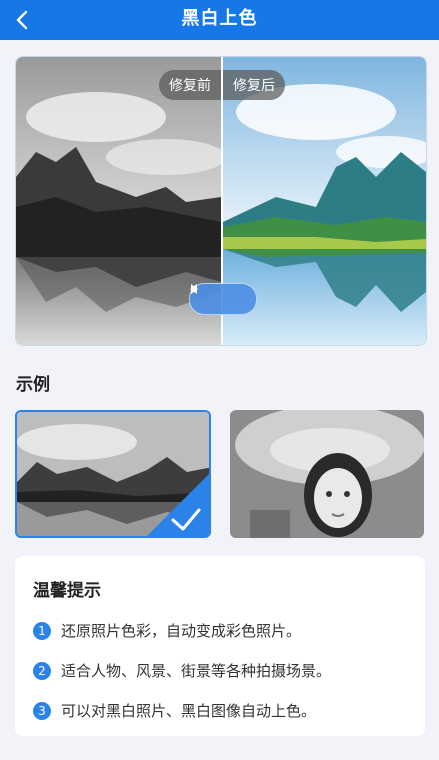 This screenshot has height=760, width=439. What do you see at coordinates (42, 630) in the screenshot?
I see `tip-number-badge: 1` at bounding box center [42, 630].